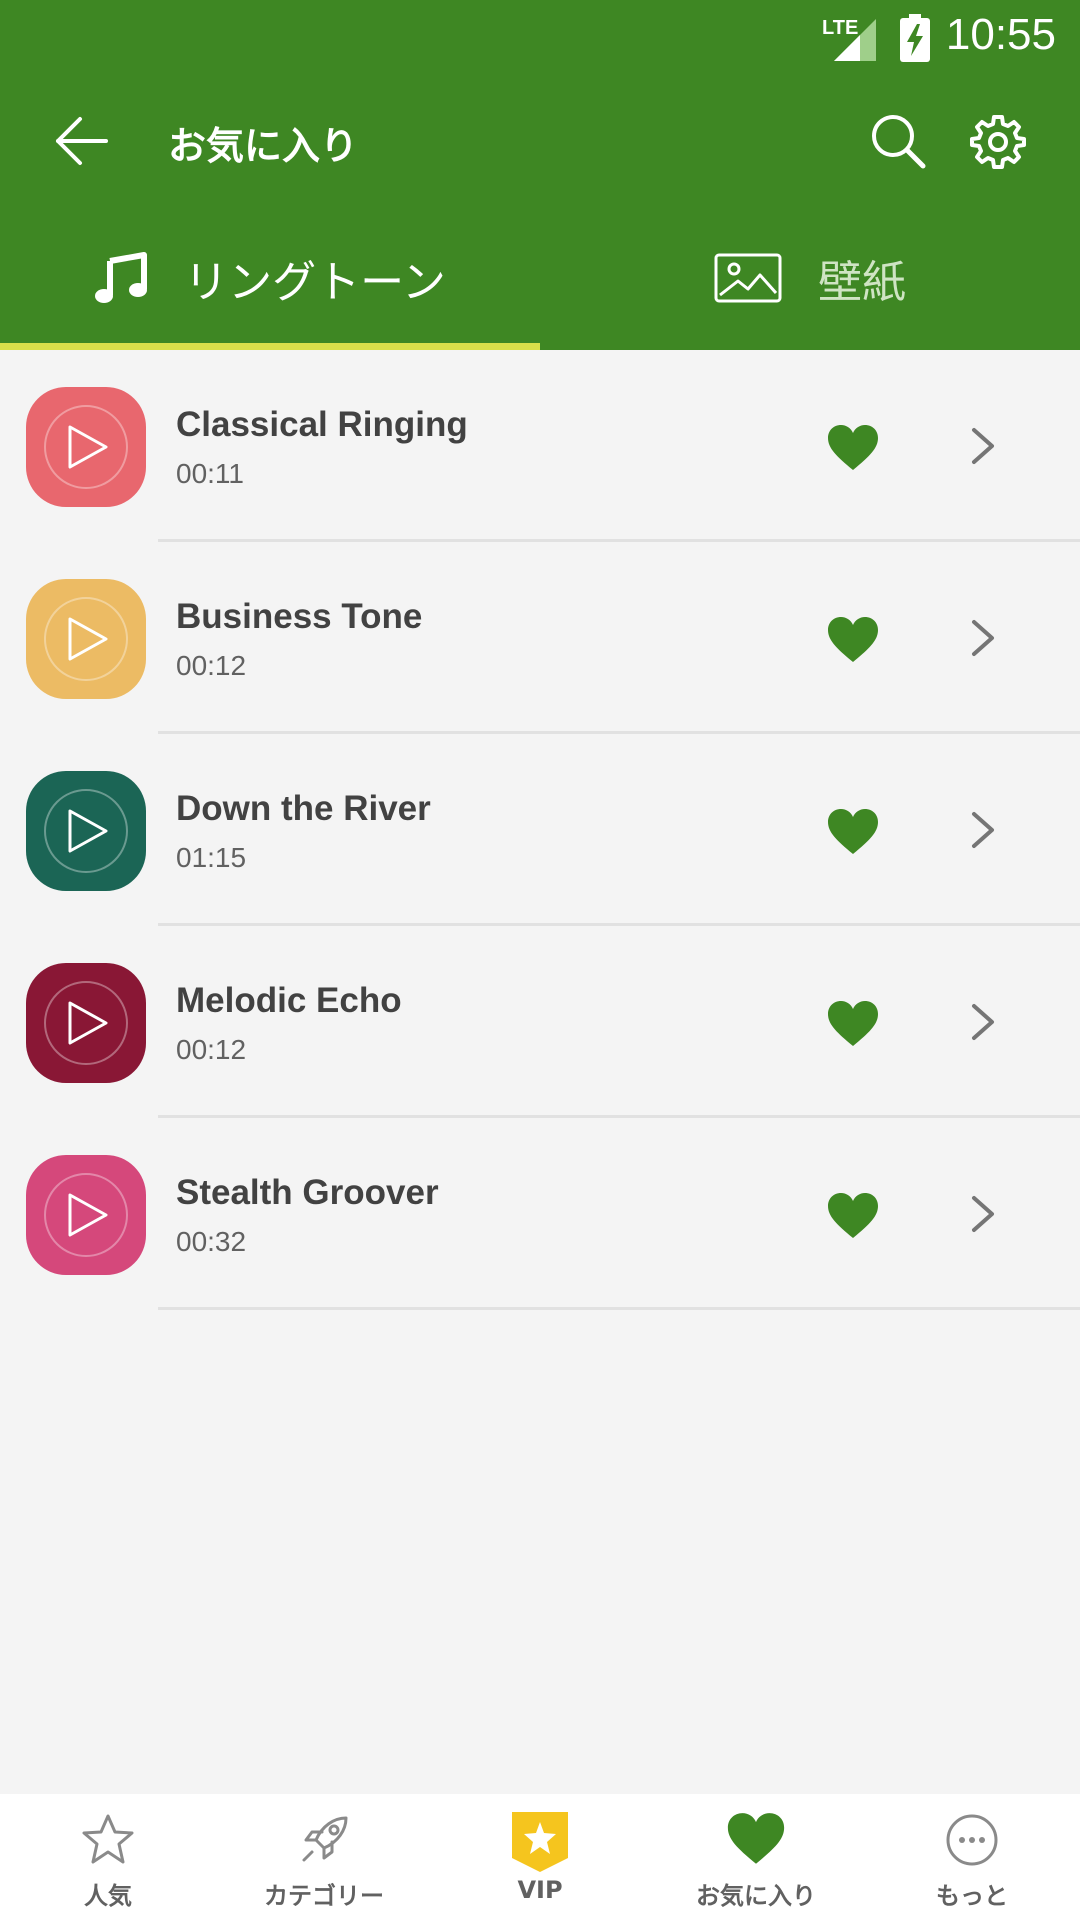 The height and width of the screenshot is (1920, 1080). I want to click on star-icon, so click(108, 1839).